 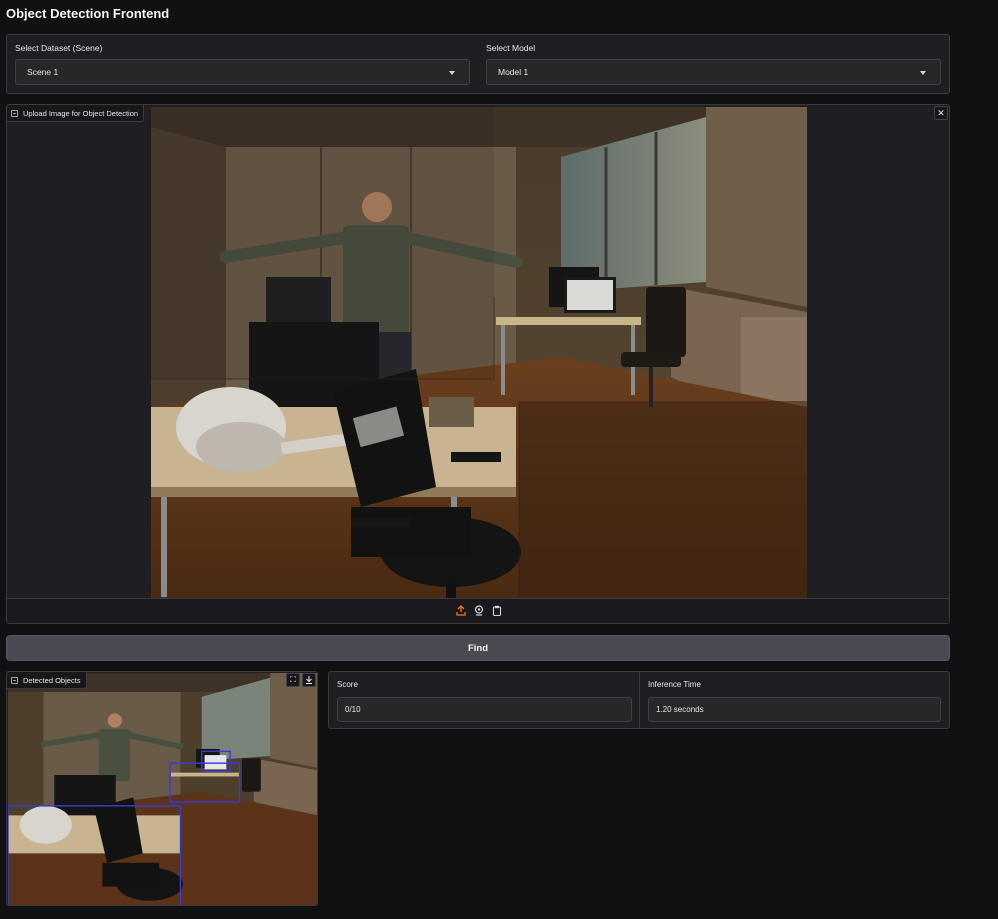 I want to click on inference-field: 1.20 seconds, so click(x=794, y=709).